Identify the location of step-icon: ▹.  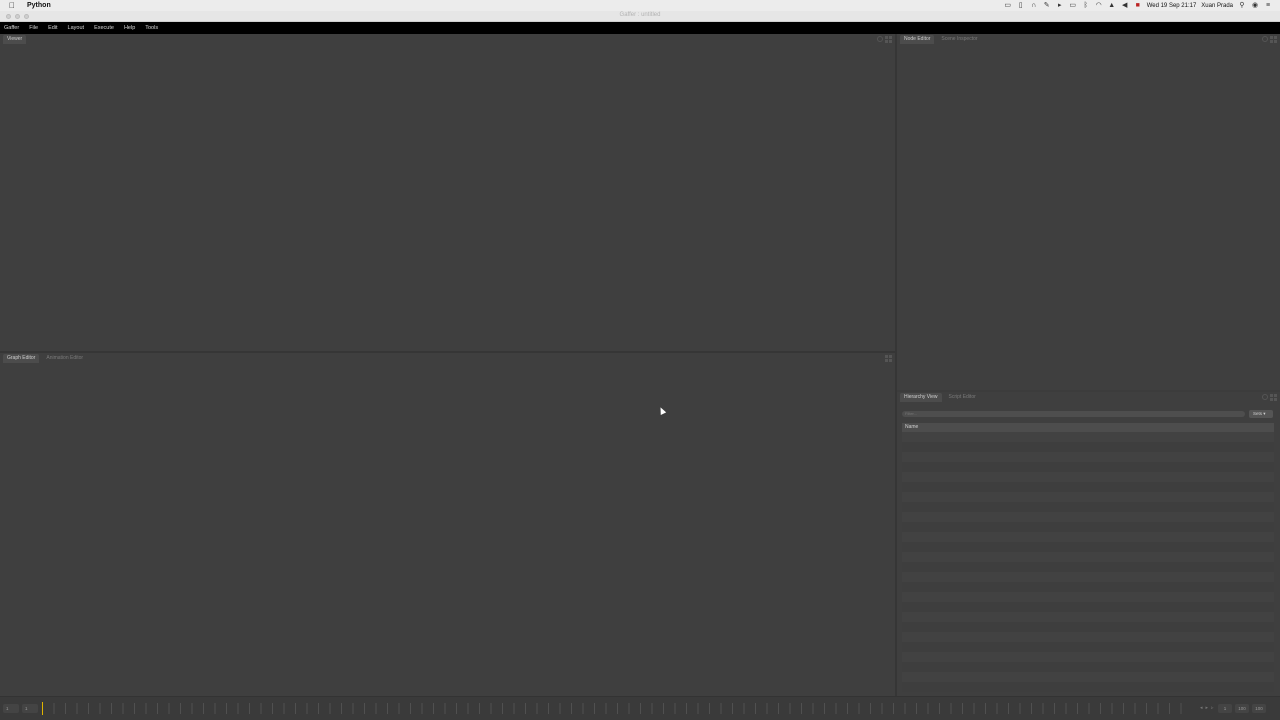
(1212, 708).